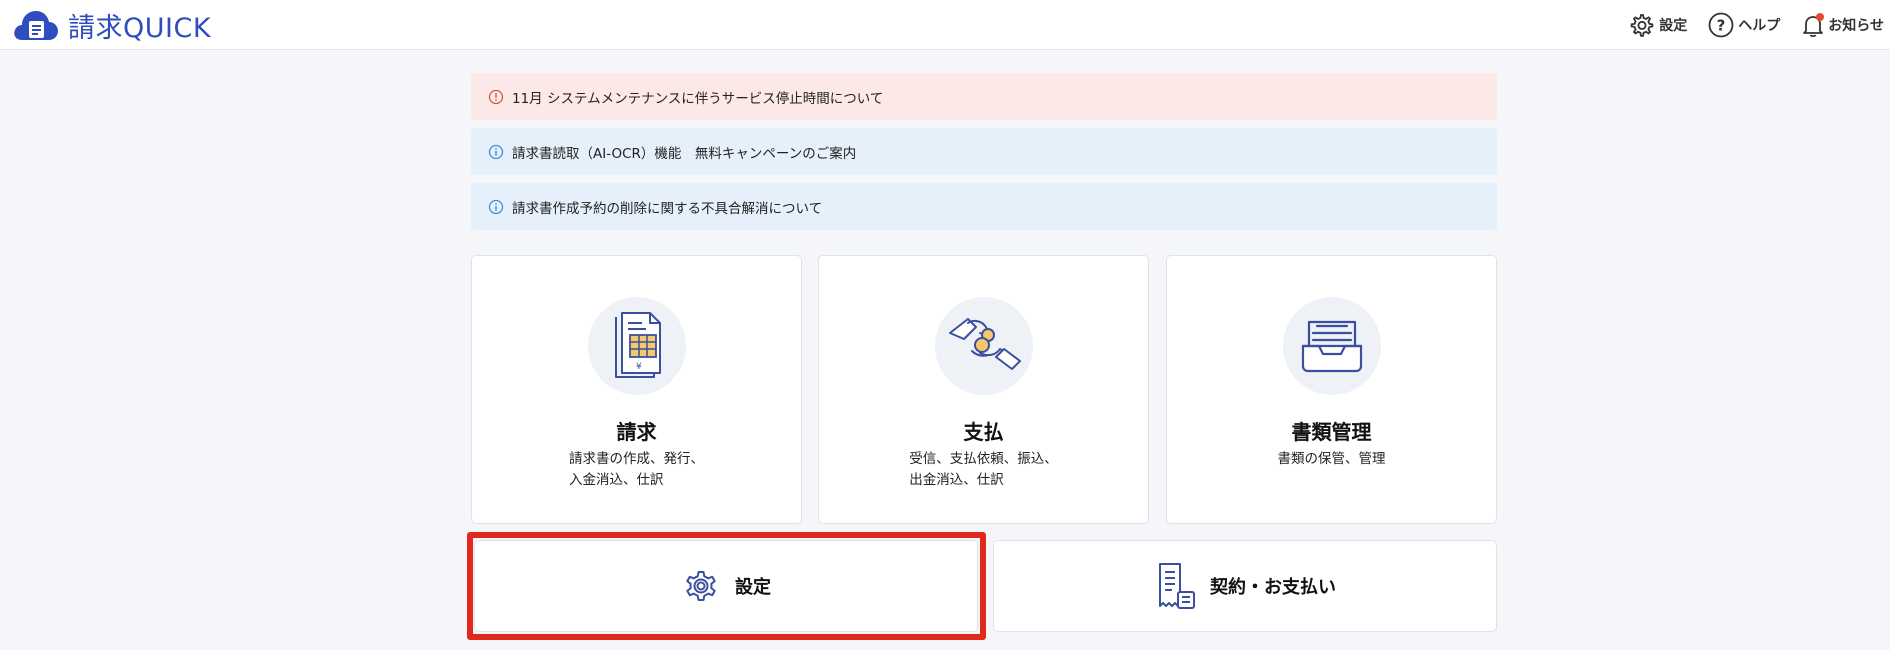 This screenshot has width=1890, height=650. I want to click on card-desc-line: 請求書の作成、発行、, so click(636, 459).